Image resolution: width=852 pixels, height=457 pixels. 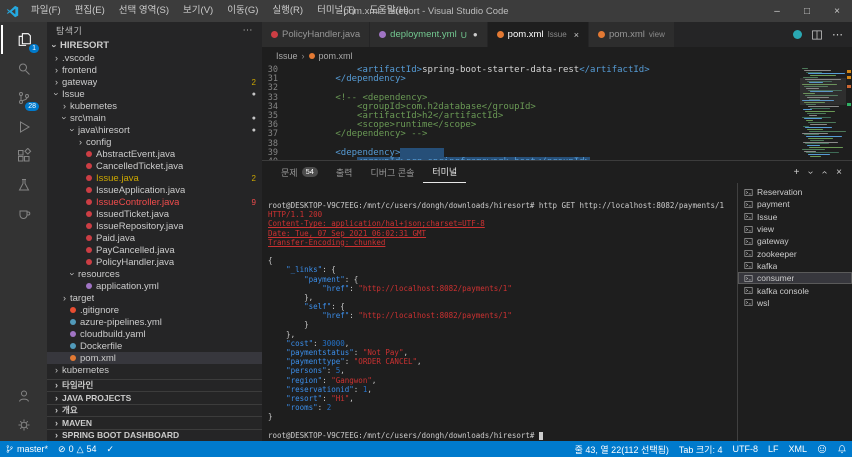 I want to click on java-file-icon, so click(x=89, y=238).